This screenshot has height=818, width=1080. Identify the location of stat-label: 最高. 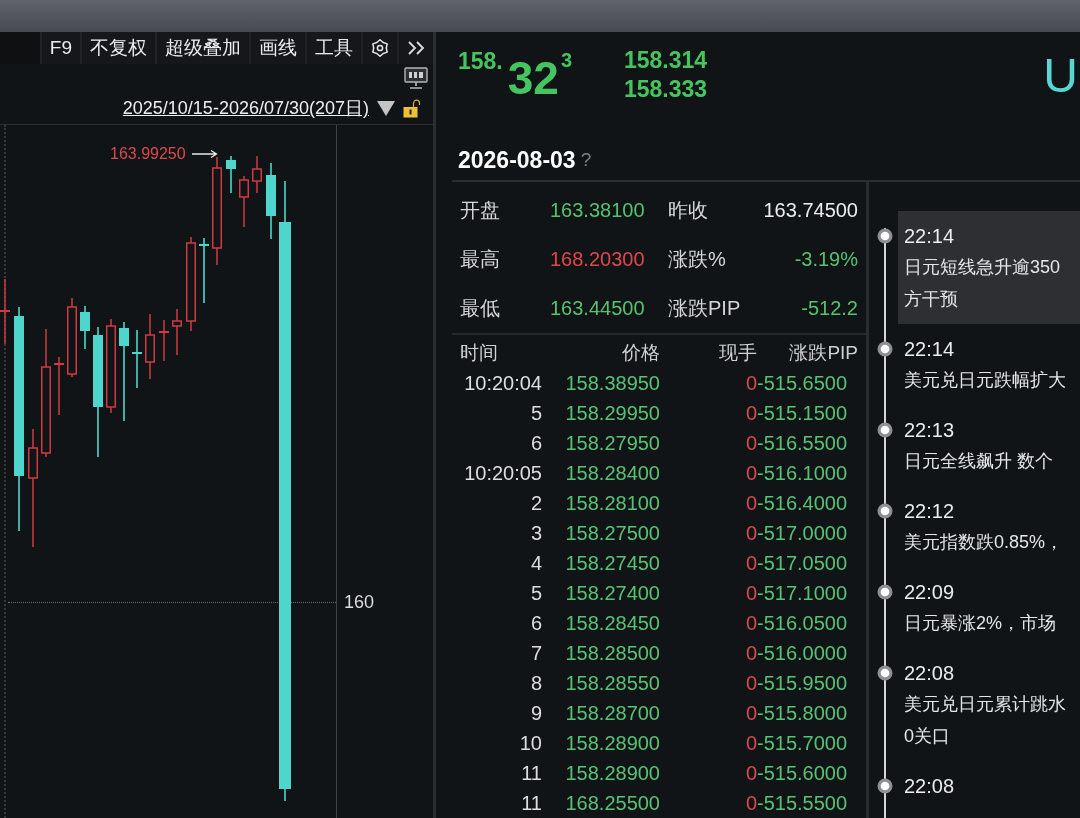
(480, 259).